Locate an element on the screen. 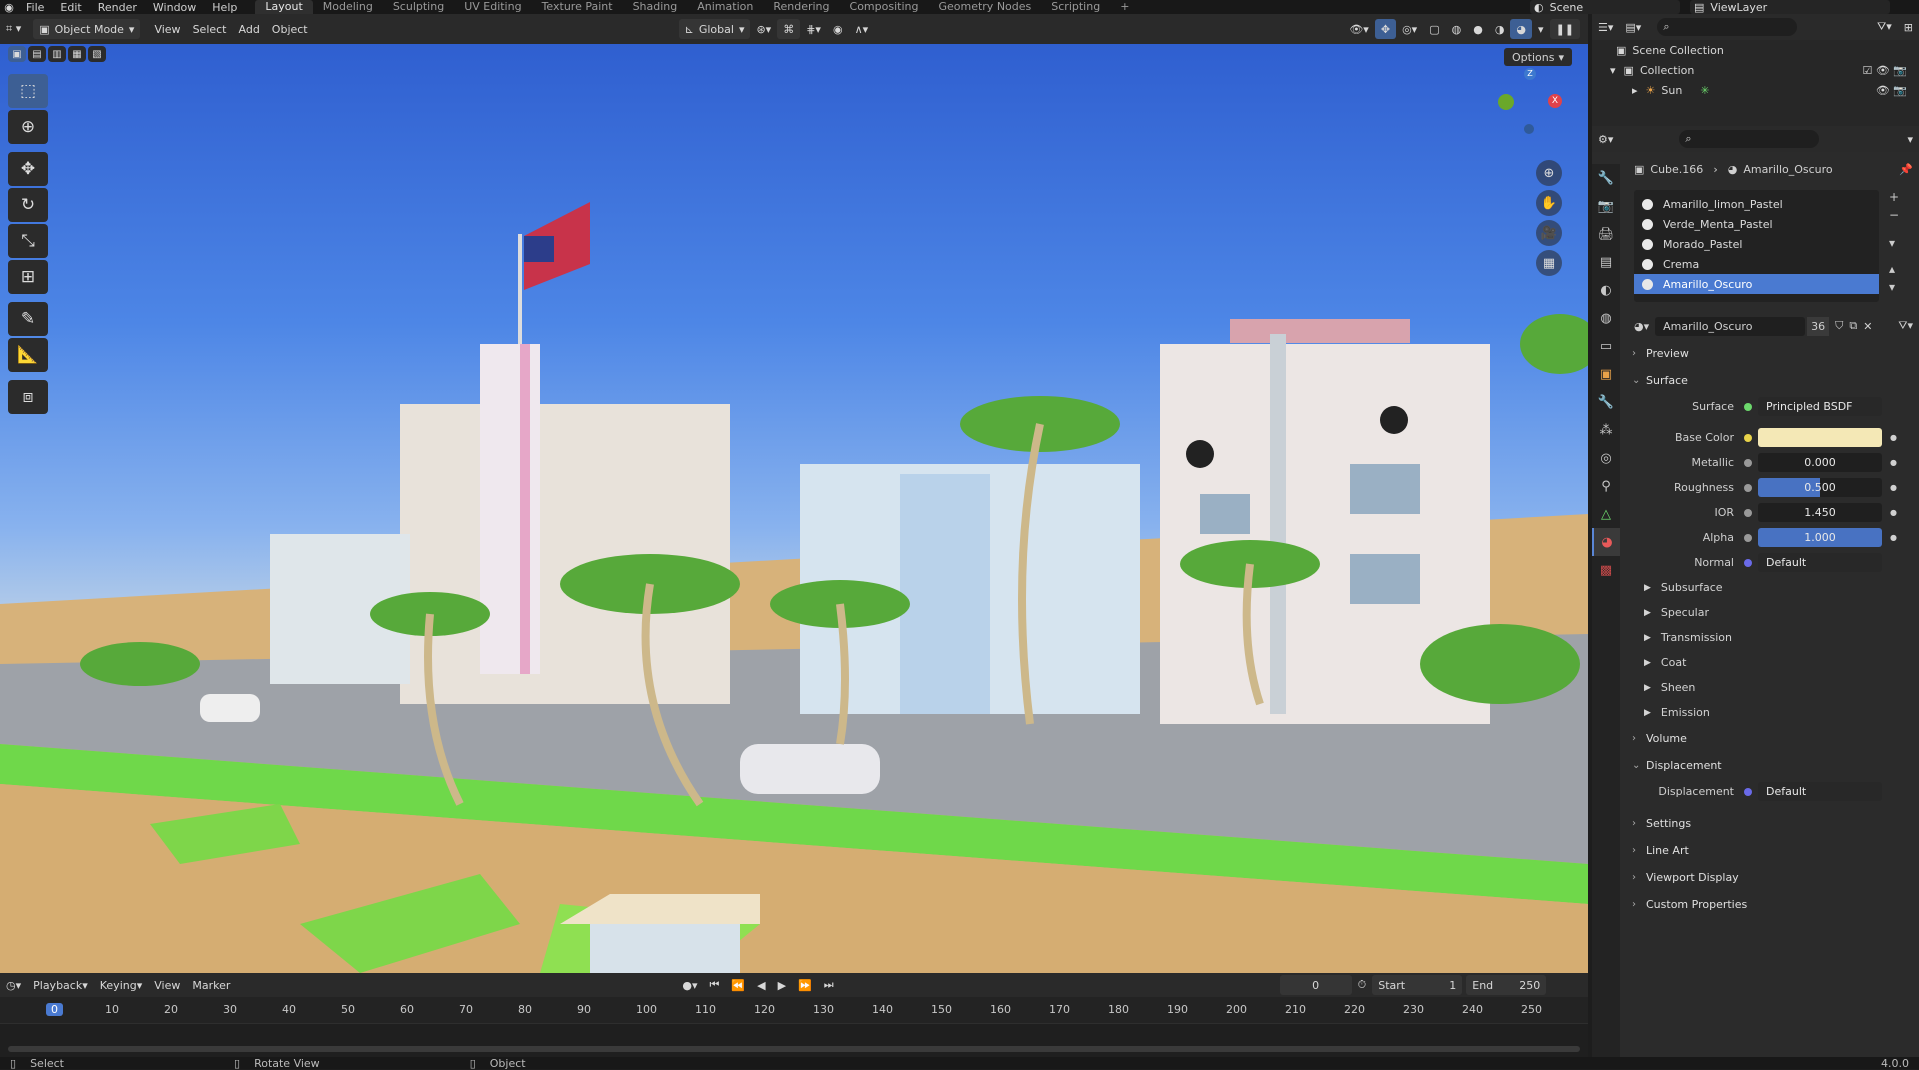 Image resolution: width=1919 pixels, height=1070 pixels. menu-select: Select is located at coordinates (210, 29).